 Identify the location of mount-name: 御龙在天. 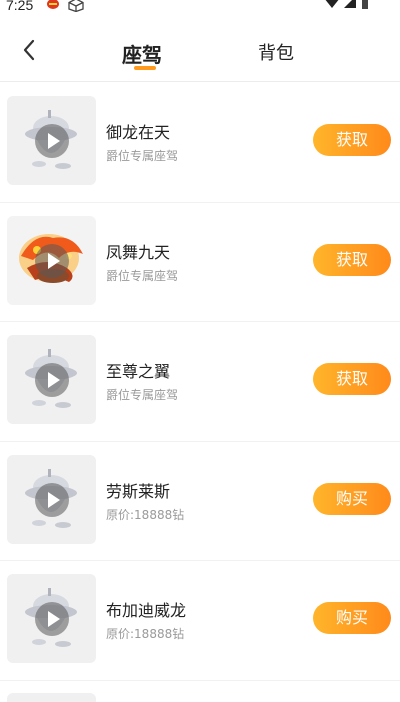
(138, 132).